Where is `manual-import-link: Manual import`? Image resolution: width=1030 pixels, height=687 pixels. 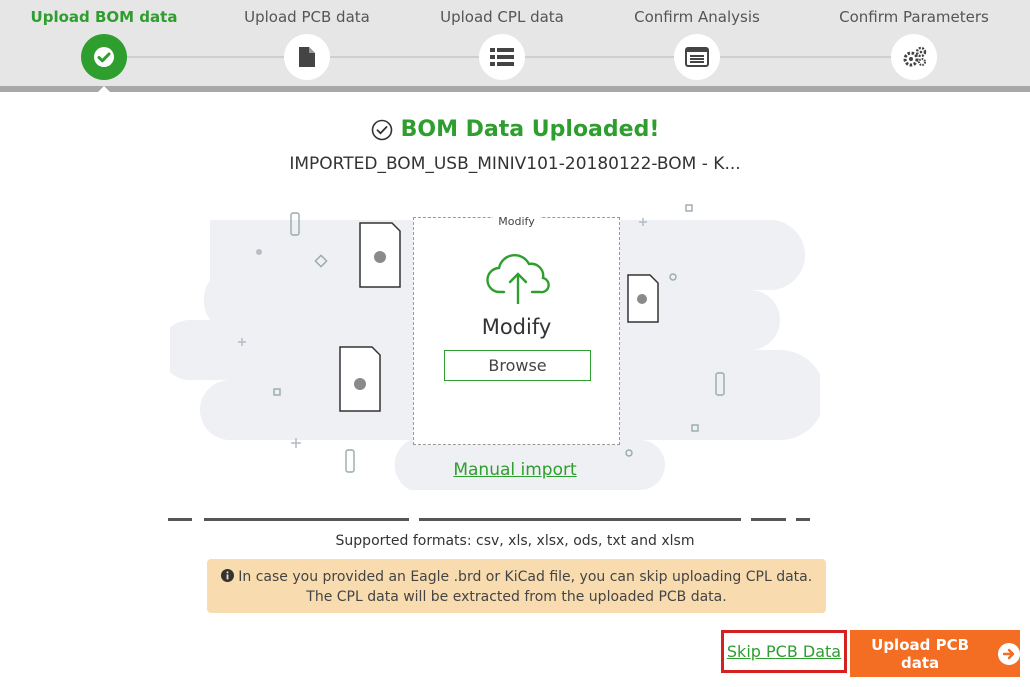 manual-import-link: Manual import is located at coordinates (514, 470).